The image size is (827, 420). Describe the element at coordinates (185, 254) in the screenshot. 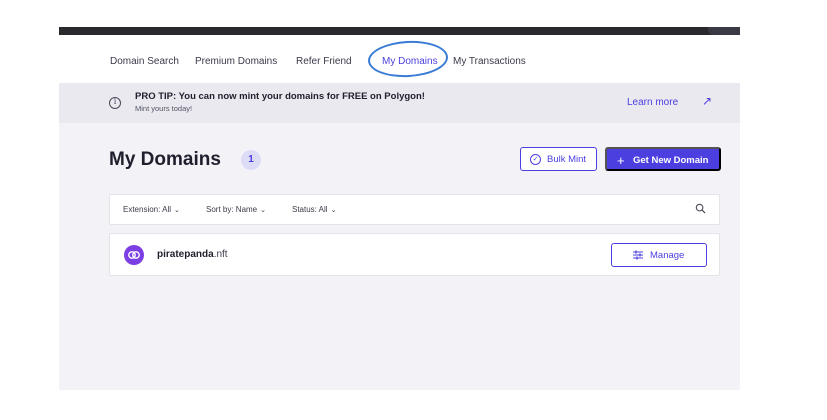

I see `domain-sld: piratepanda` at that location.